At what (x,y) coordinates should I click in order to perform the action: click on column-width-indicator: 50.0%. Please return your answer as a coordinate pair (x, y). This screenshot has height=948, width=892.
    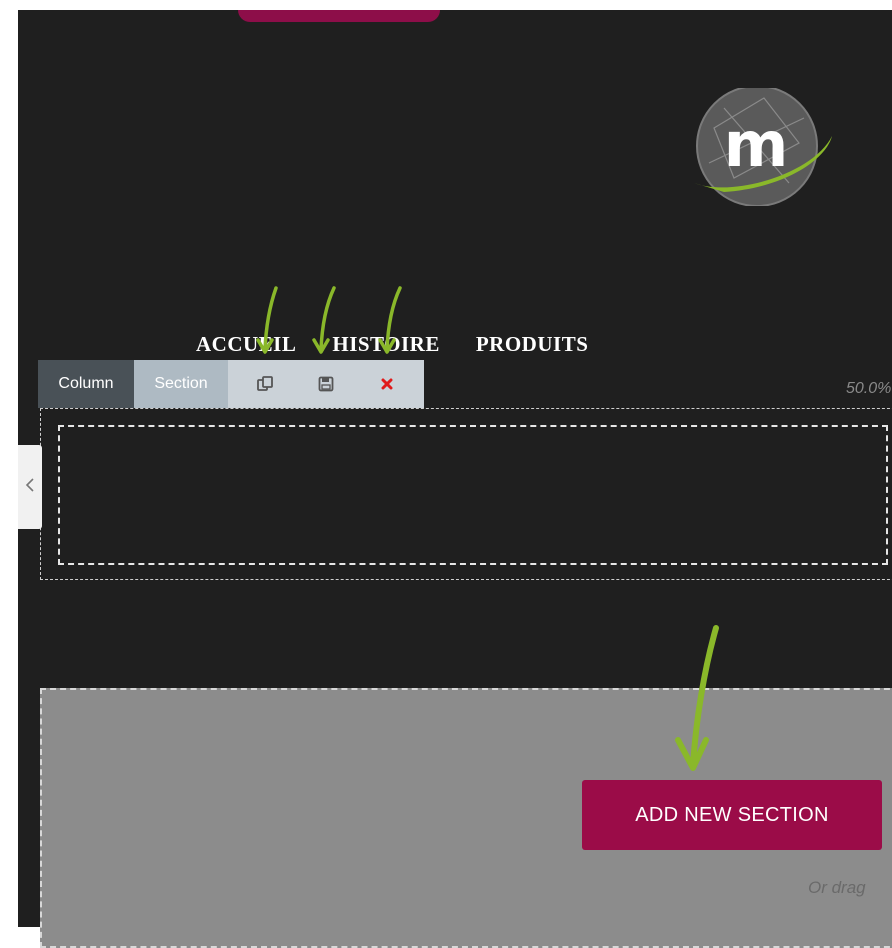
    Looking at the image, I should click on (869, 388).